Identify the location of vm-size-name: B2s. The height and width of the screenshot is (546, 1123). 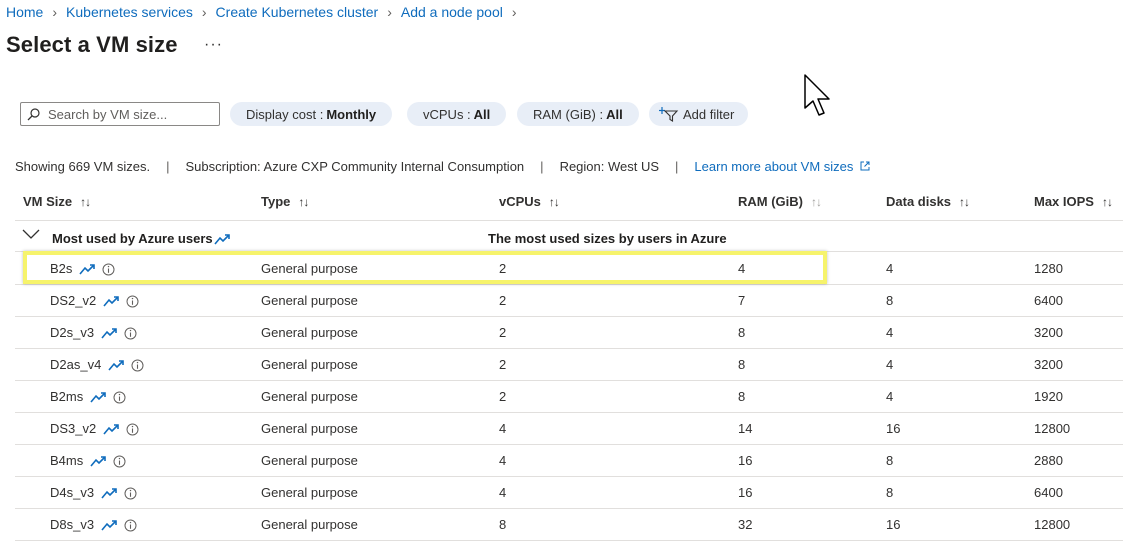
(61, 268).